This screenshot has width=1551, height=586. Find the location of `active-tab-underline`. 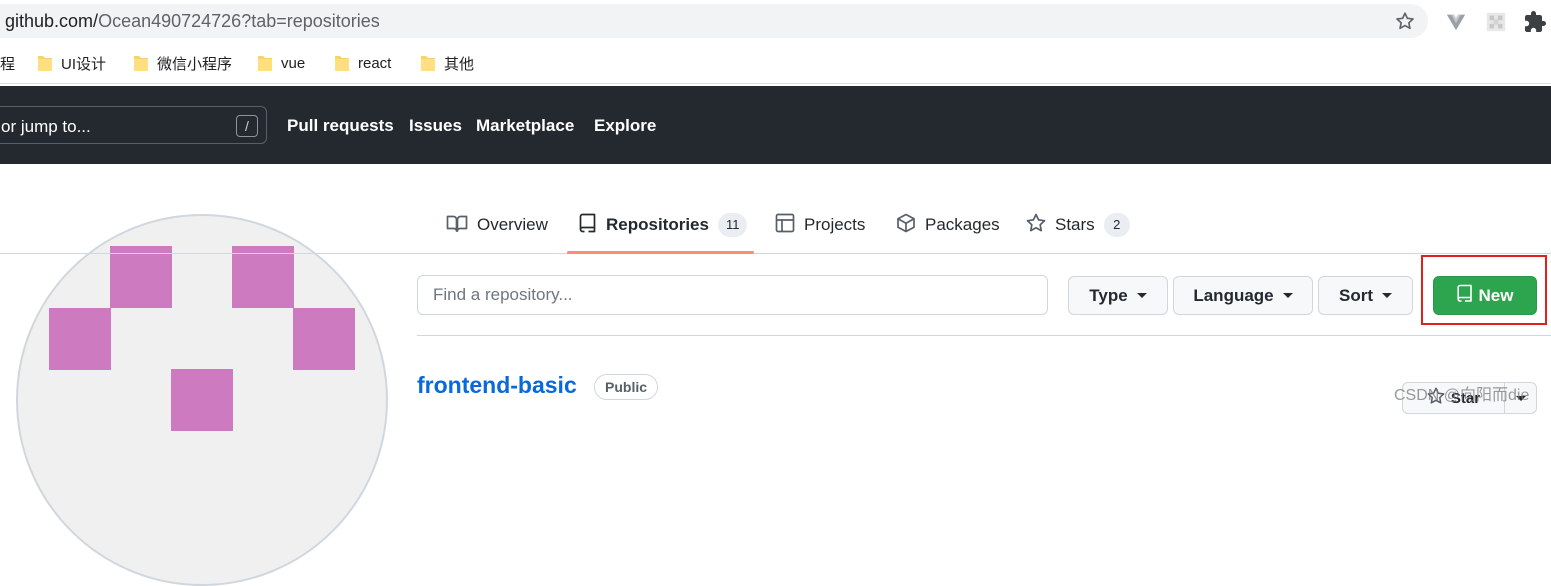

active-tab-underline is located at coordinates (660, 252).